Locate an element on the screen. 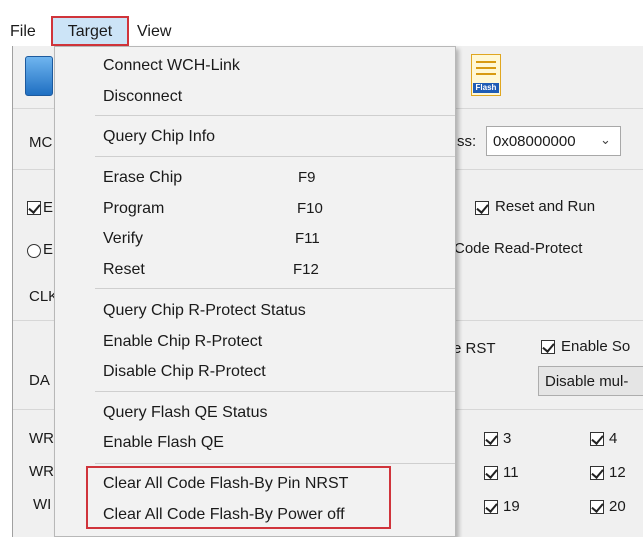 This screenshot has height=537, width=643. book-icon is located at coordinates (39, 76).